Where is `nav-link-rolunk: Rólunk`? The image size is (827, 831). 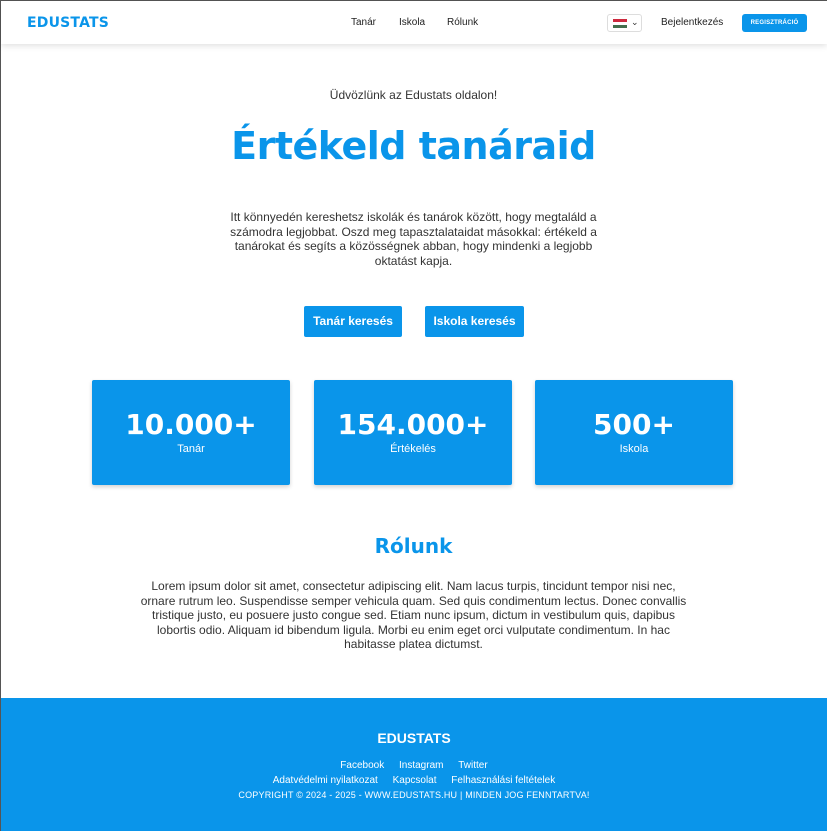
nav-link-rolunk: Rólunk is located at coordinates (462, 22).